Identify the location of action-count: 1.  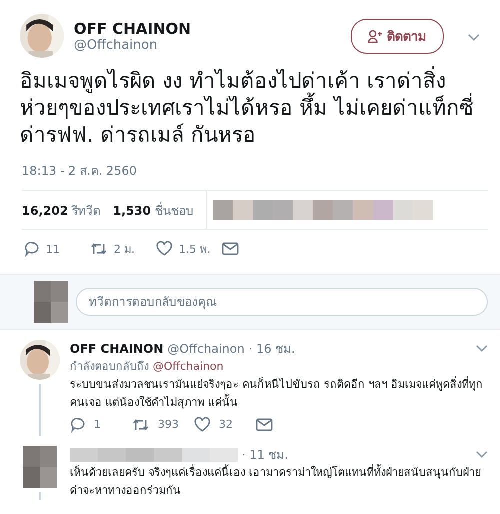
(97, 425).